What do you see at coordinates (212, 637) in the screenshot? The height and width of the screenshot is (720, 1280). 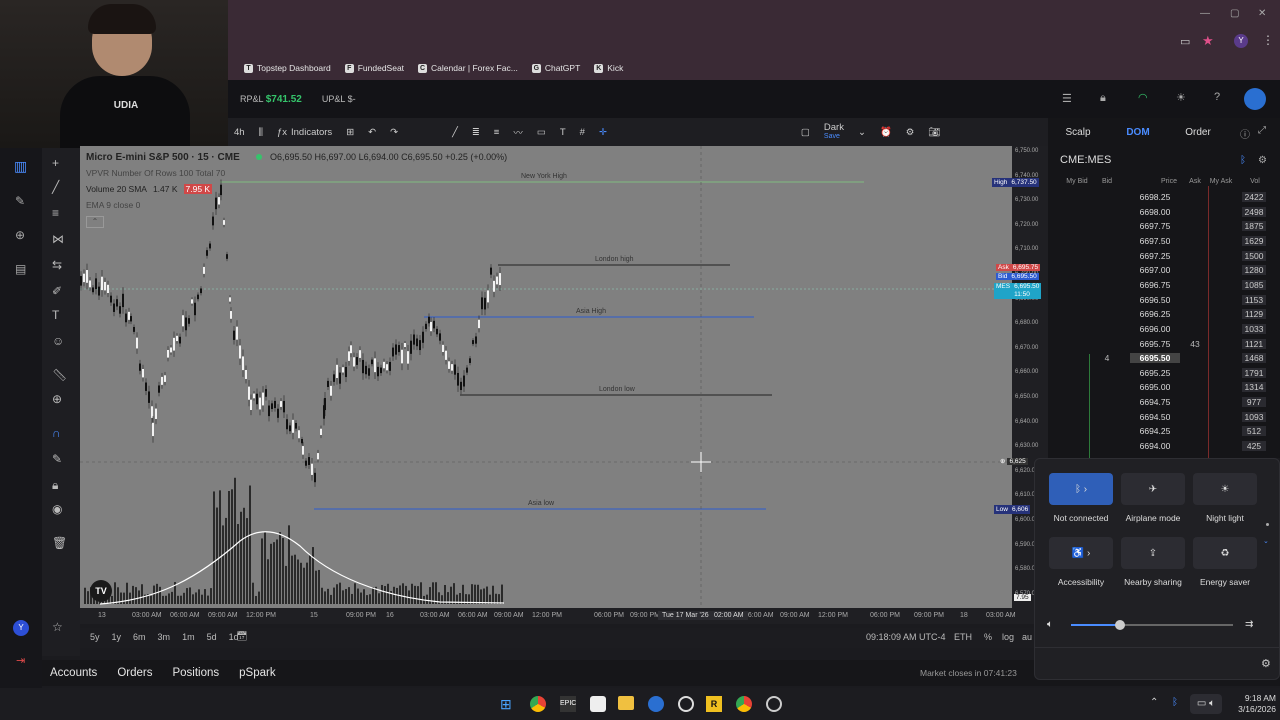 I see `range-button: 5d` at bounding box center [212, 637].